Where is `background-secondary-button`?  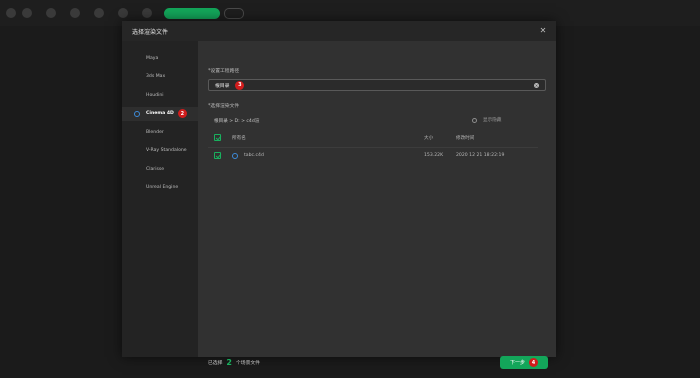
background-secondary-button is located at coordinates (234, 13).